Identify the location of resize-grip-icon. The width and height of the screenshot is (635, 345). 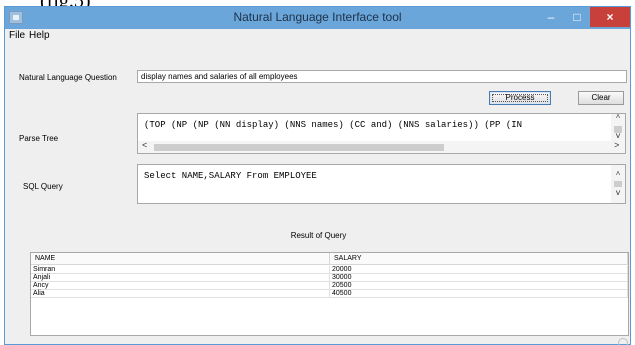
(623, 341).